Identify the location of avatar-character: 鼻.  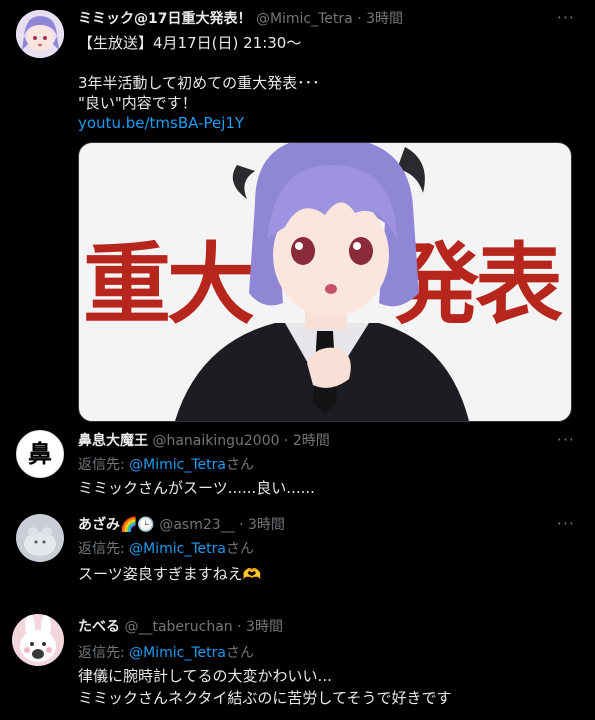
(40, 454).